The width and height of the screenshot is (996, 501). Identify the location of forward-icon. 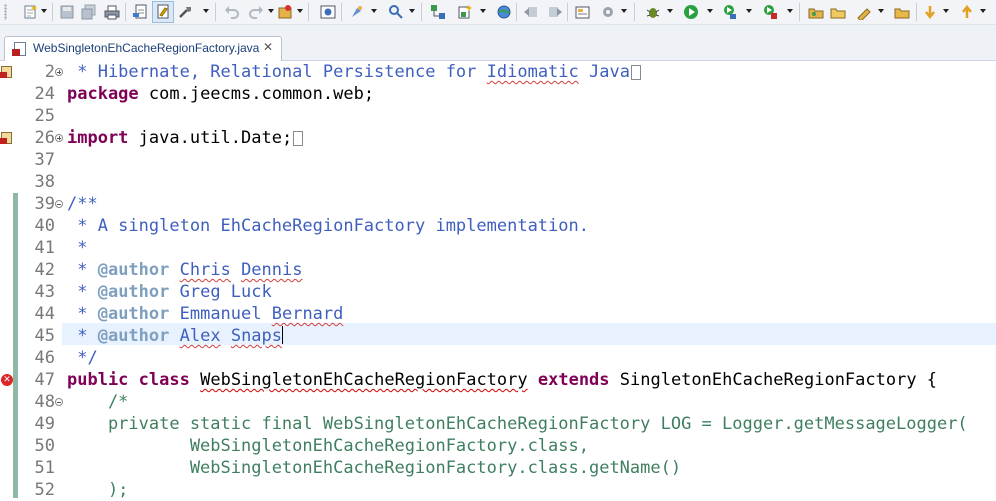
(555, 12).